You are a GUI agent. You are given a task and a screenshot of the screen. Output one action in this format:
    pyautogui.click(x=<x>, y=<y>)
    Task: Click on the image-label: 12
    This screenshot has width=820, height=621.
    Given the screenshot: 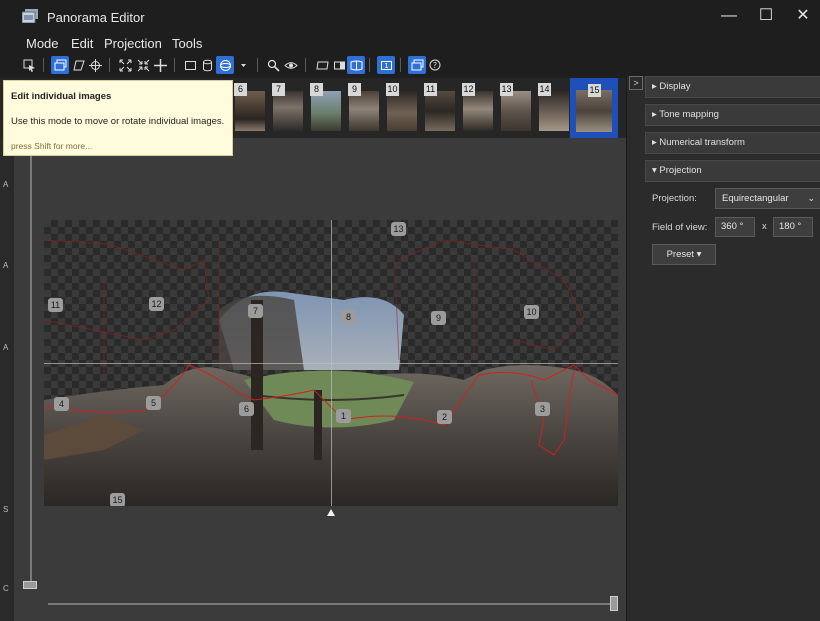 What is the action you would take?
    pyautogui.click(x=156, y=304)
    